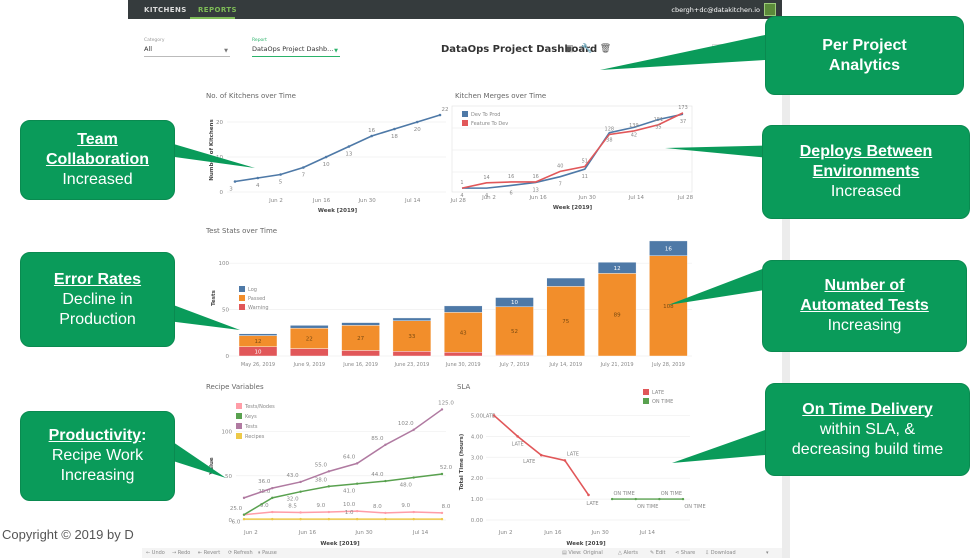 The height and width of the screenshot is (558, 980). Describe the element at coordinates (255, 437) in the screenshot. I see `legend-label: Recipes` at that location.